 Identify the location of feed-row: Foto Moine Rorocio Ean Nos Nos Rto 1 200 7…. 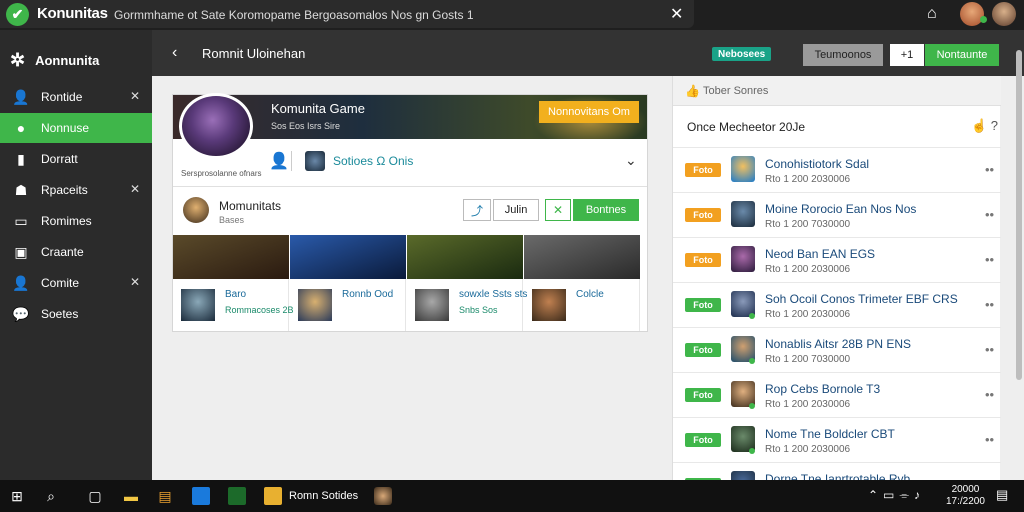
(837, 215).